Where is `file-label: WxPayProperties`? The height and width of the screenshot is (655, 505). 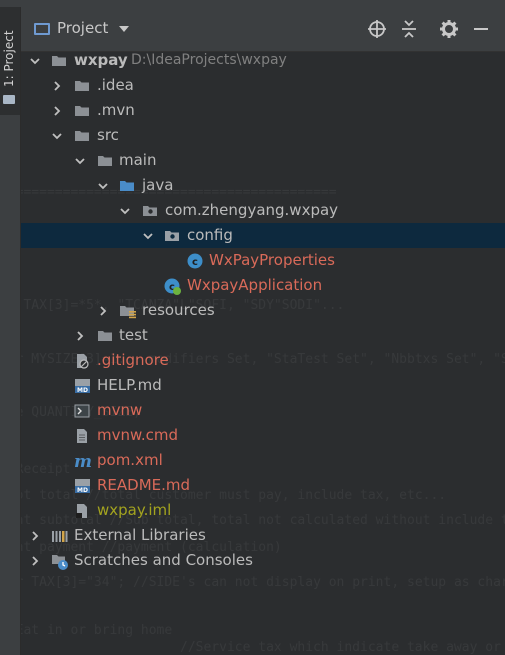
file-label: WxPayProperties is located at coordinates (272, 260).